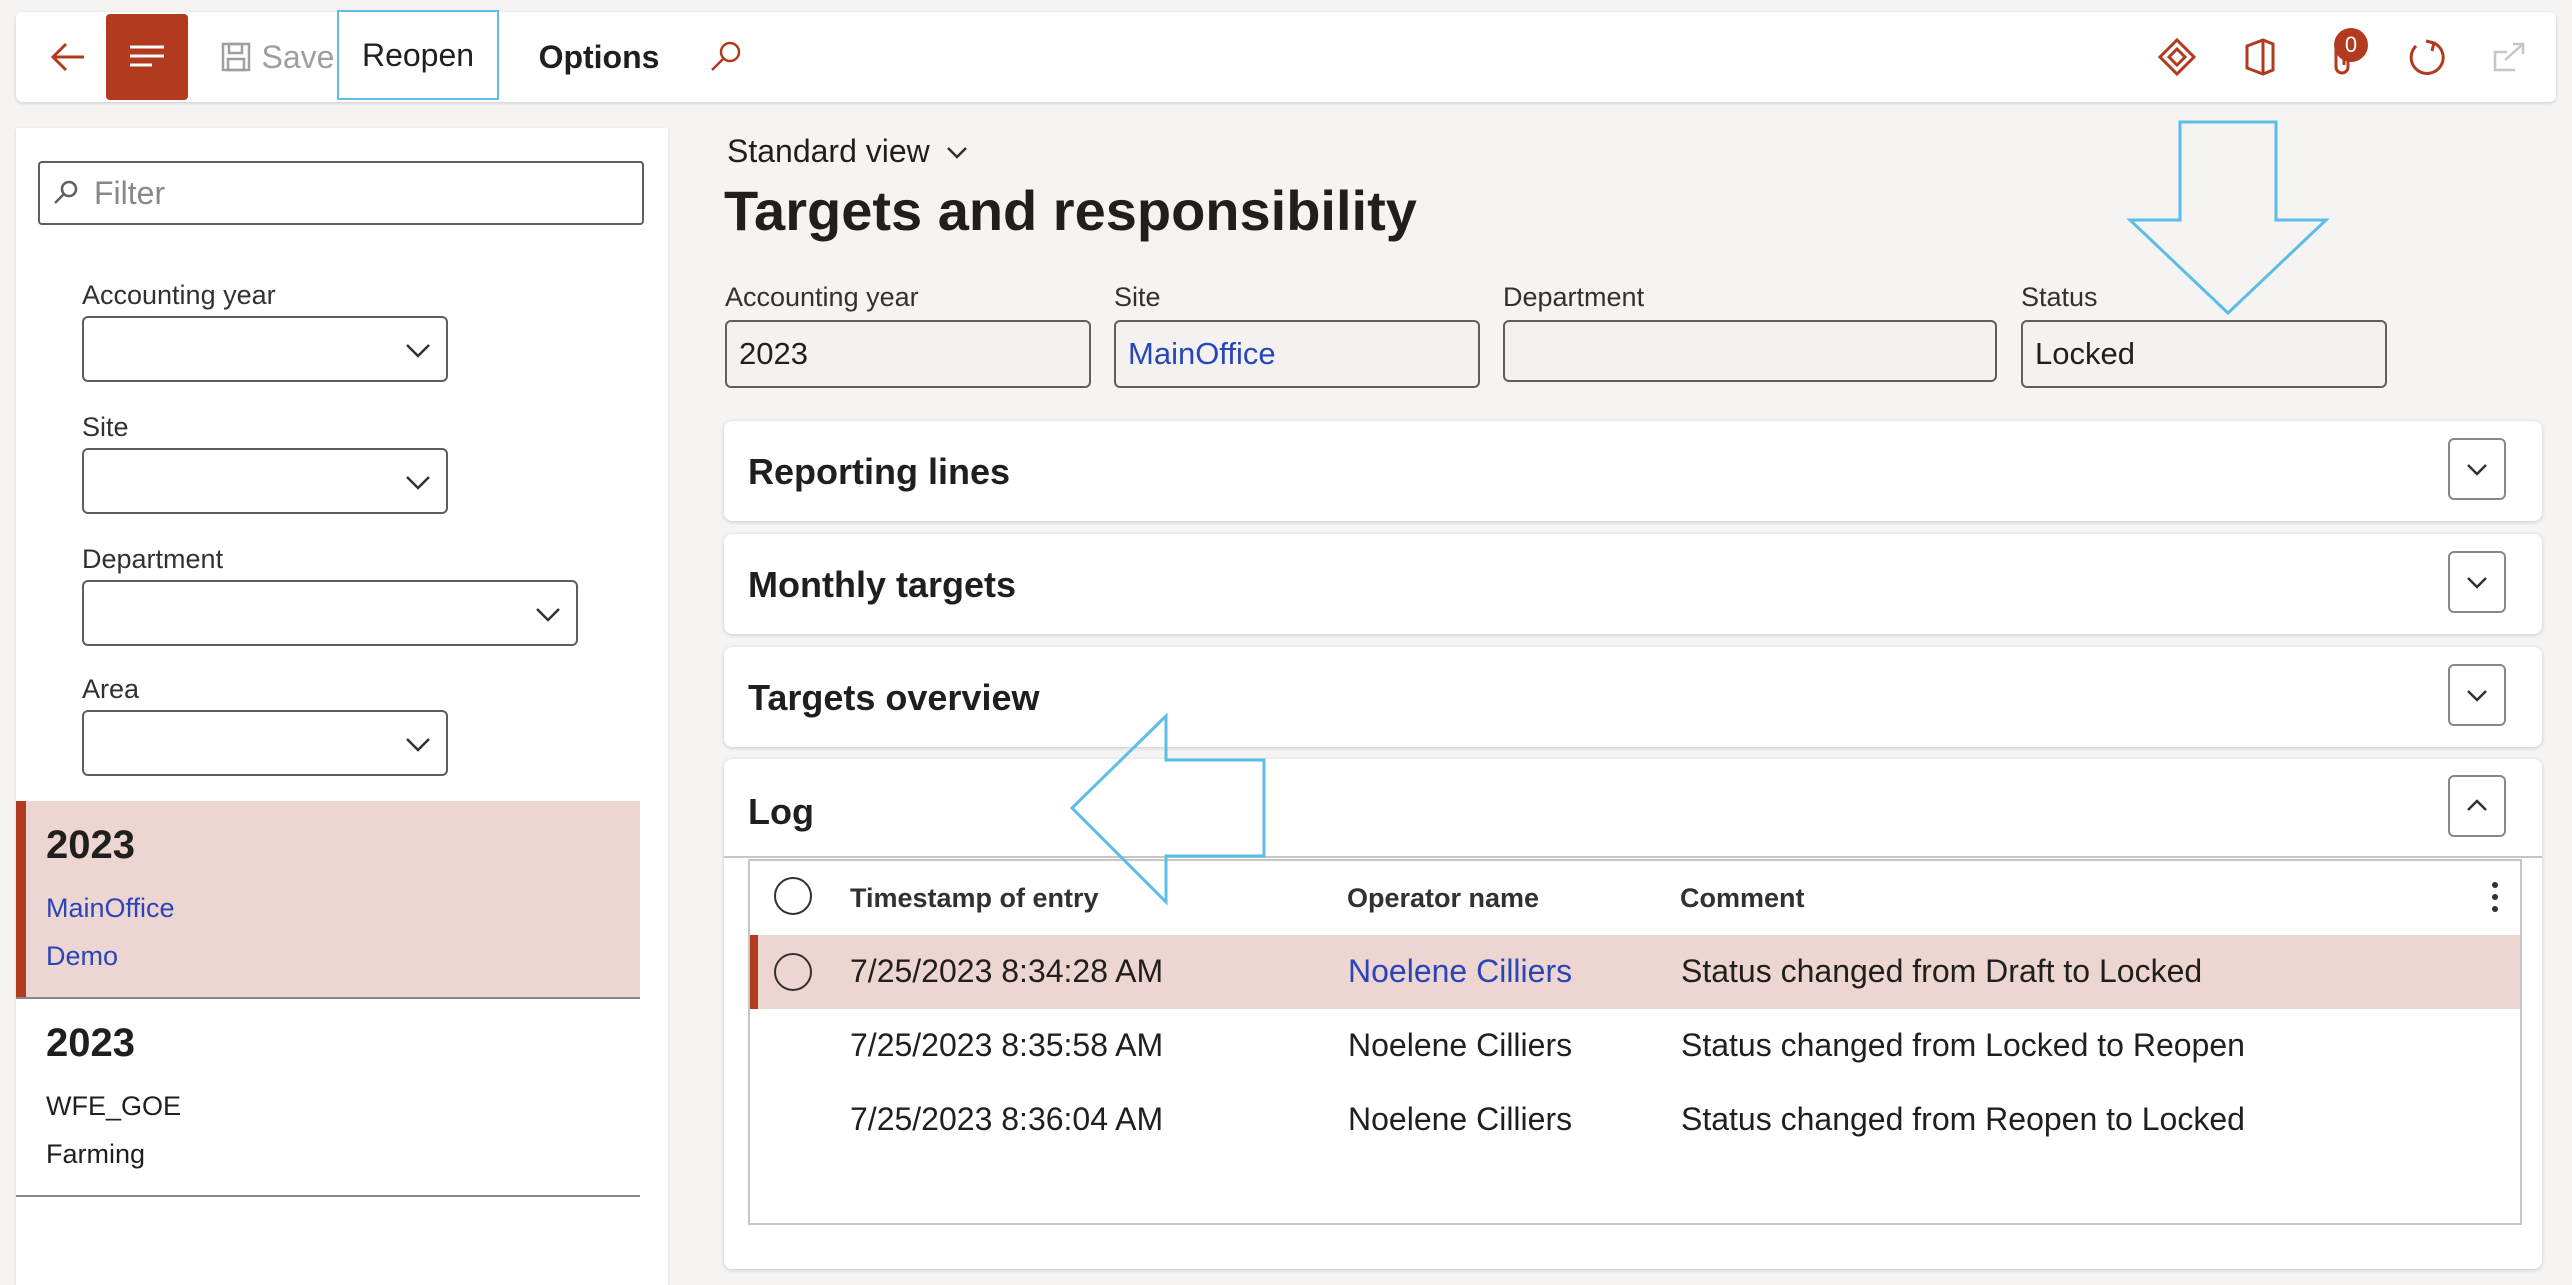  I want to click on reopen-button: Reopen, so click(418, 55).